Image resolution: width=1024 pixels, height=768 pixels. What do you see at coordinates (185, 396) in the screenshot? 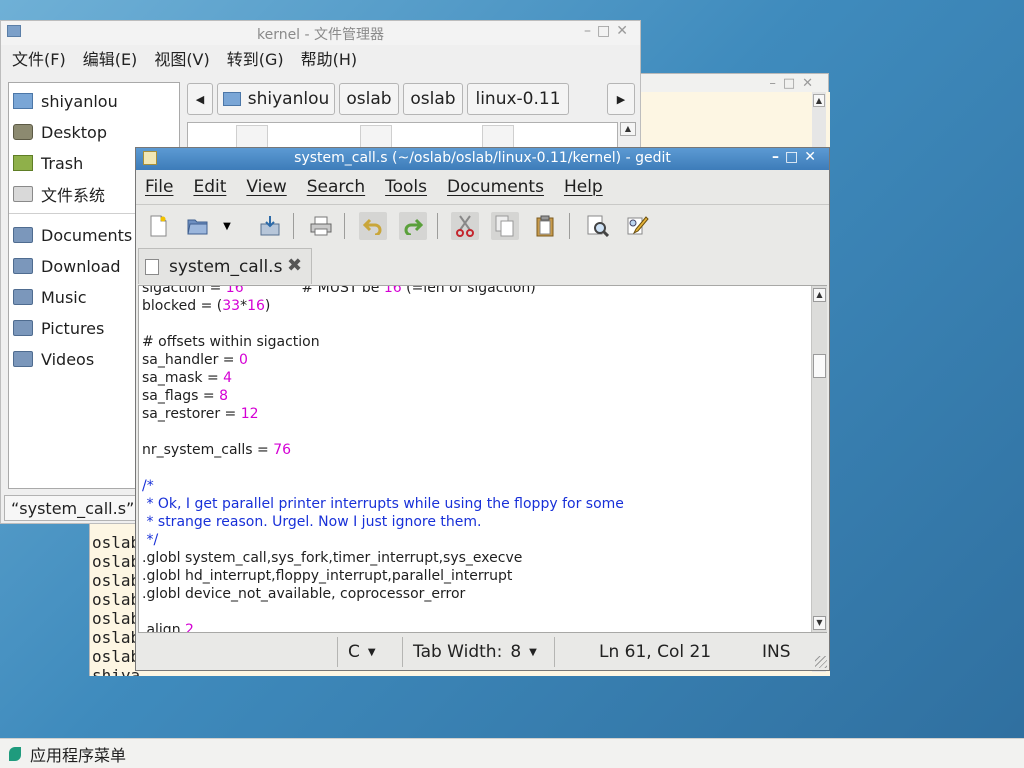
I see `code-line: sa_flags = 8` at bounding box center [185, 396].